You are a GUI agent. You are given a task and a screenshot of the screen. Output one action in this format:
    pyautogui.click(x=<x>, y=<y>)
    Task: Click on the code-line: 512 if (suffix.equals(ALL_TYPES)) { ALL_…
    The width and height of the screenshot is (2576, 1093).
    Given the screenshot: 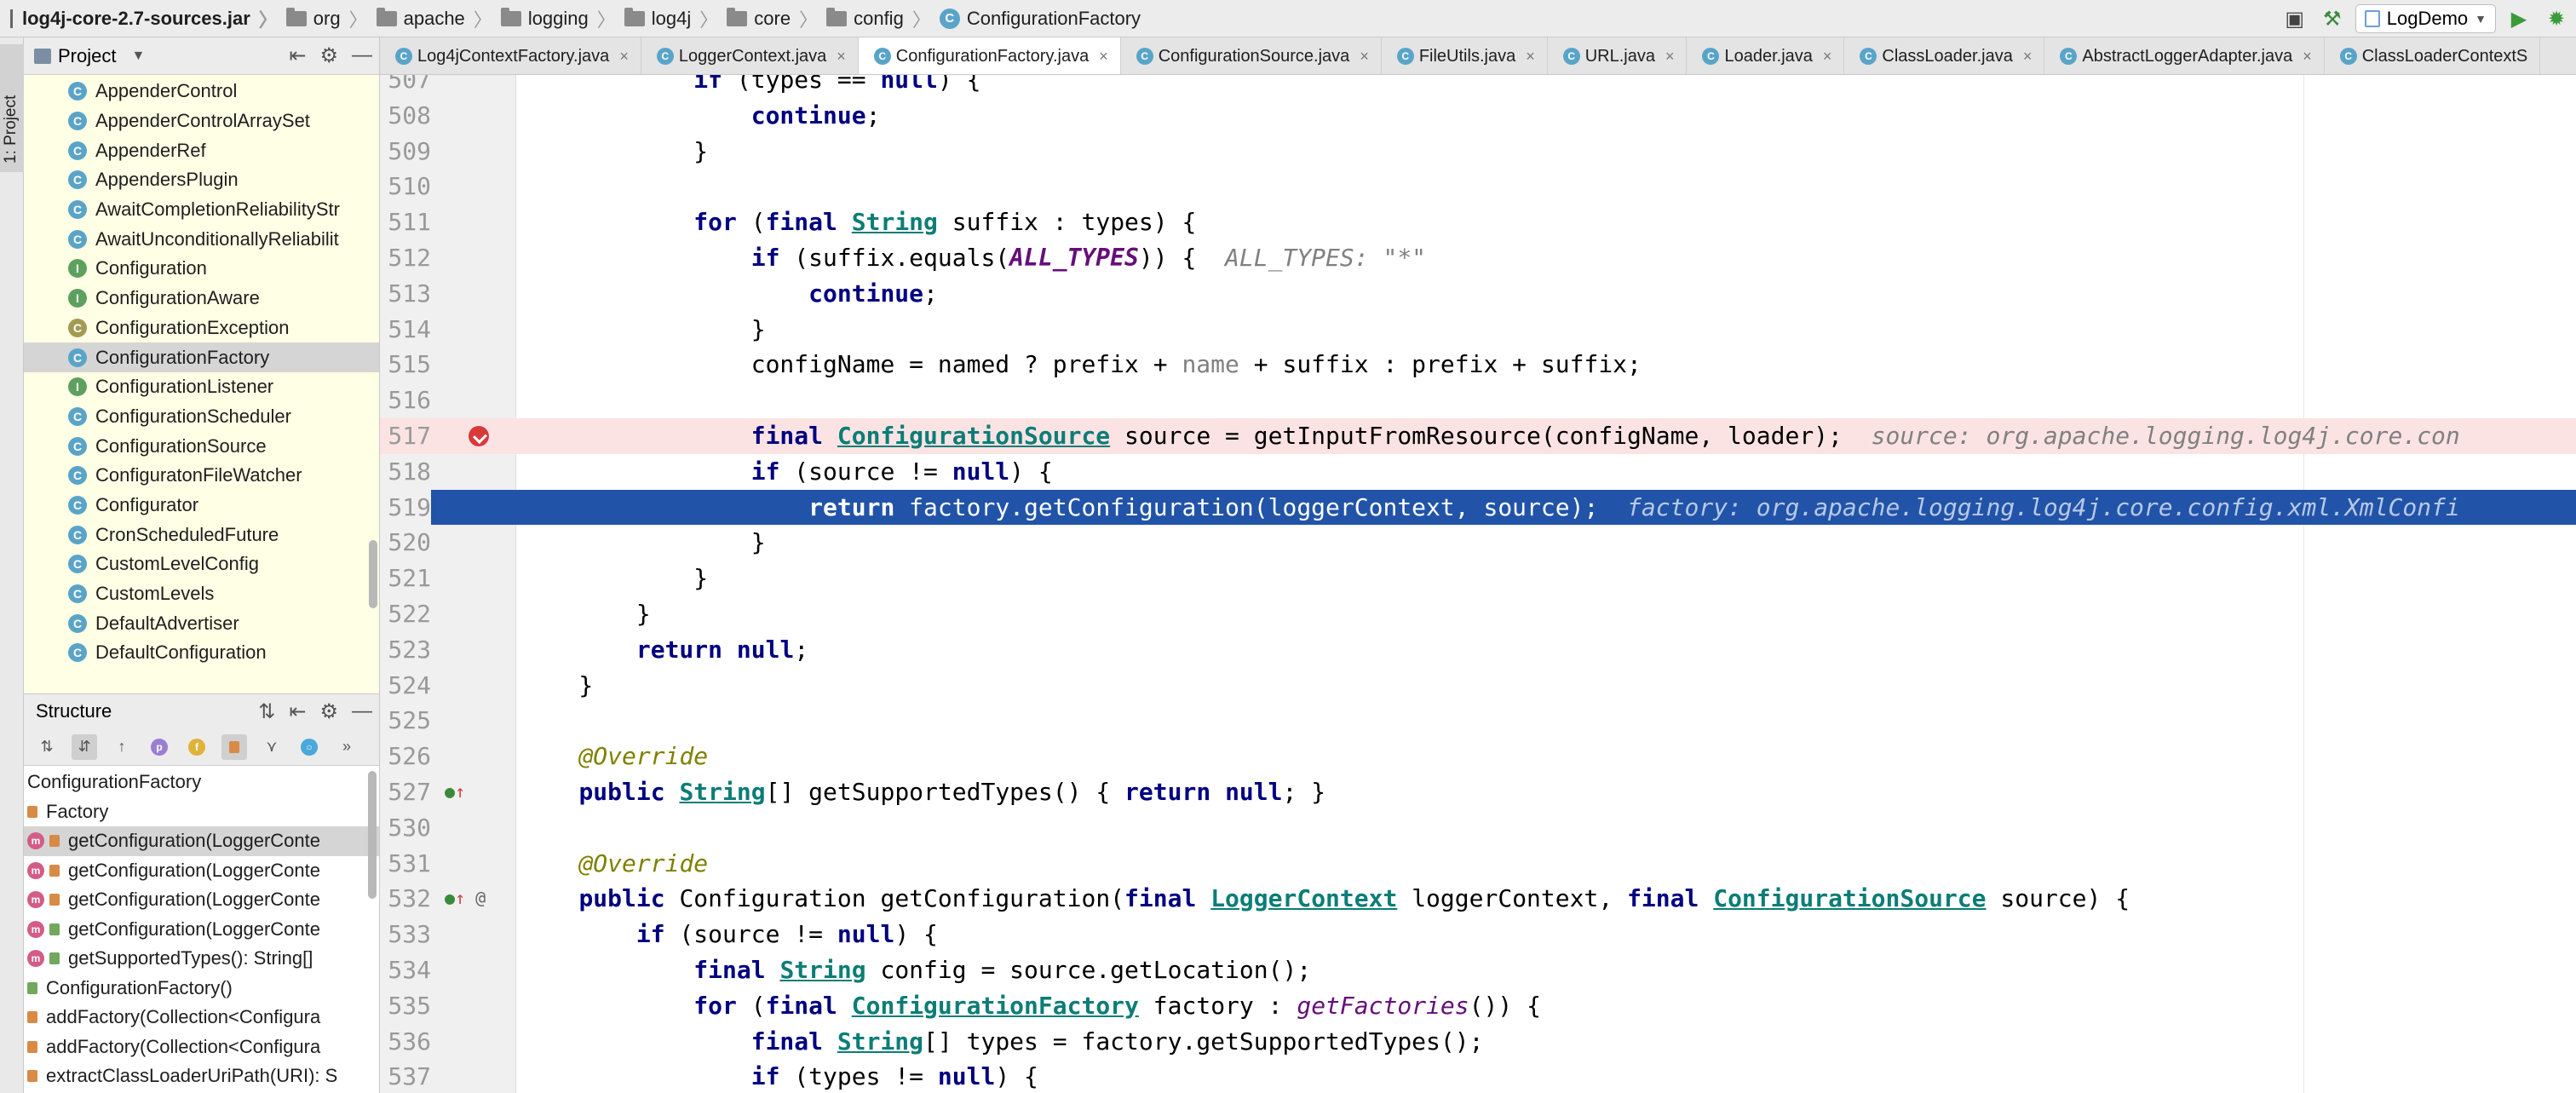 What is the action you would take?
    pyautogui.click(x=1478, y=258)
    